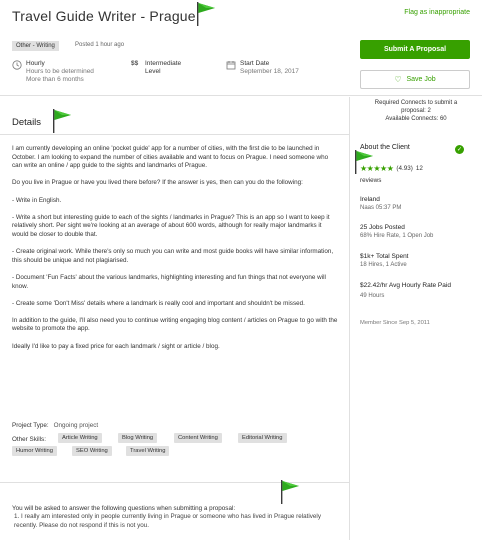 This screenshot has height=540, width=482. What do you see at coordinates (80, 438) in the screenshot?
I see `skill-tag: Article Writing` at bounding box center [80, 438].